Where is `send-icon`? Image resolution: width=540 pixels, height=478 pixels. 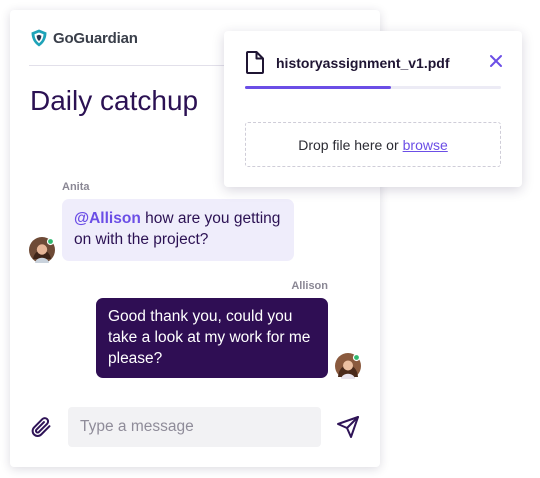 send-icon is located at coordinates (348, 427).